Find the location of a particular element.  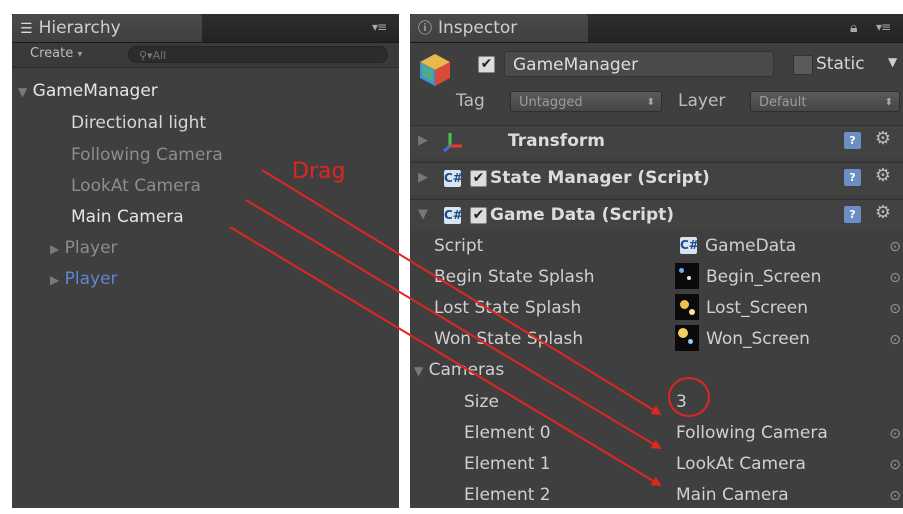

lost-splash-label: Lost State Splash is located at coordinates (508, 308).